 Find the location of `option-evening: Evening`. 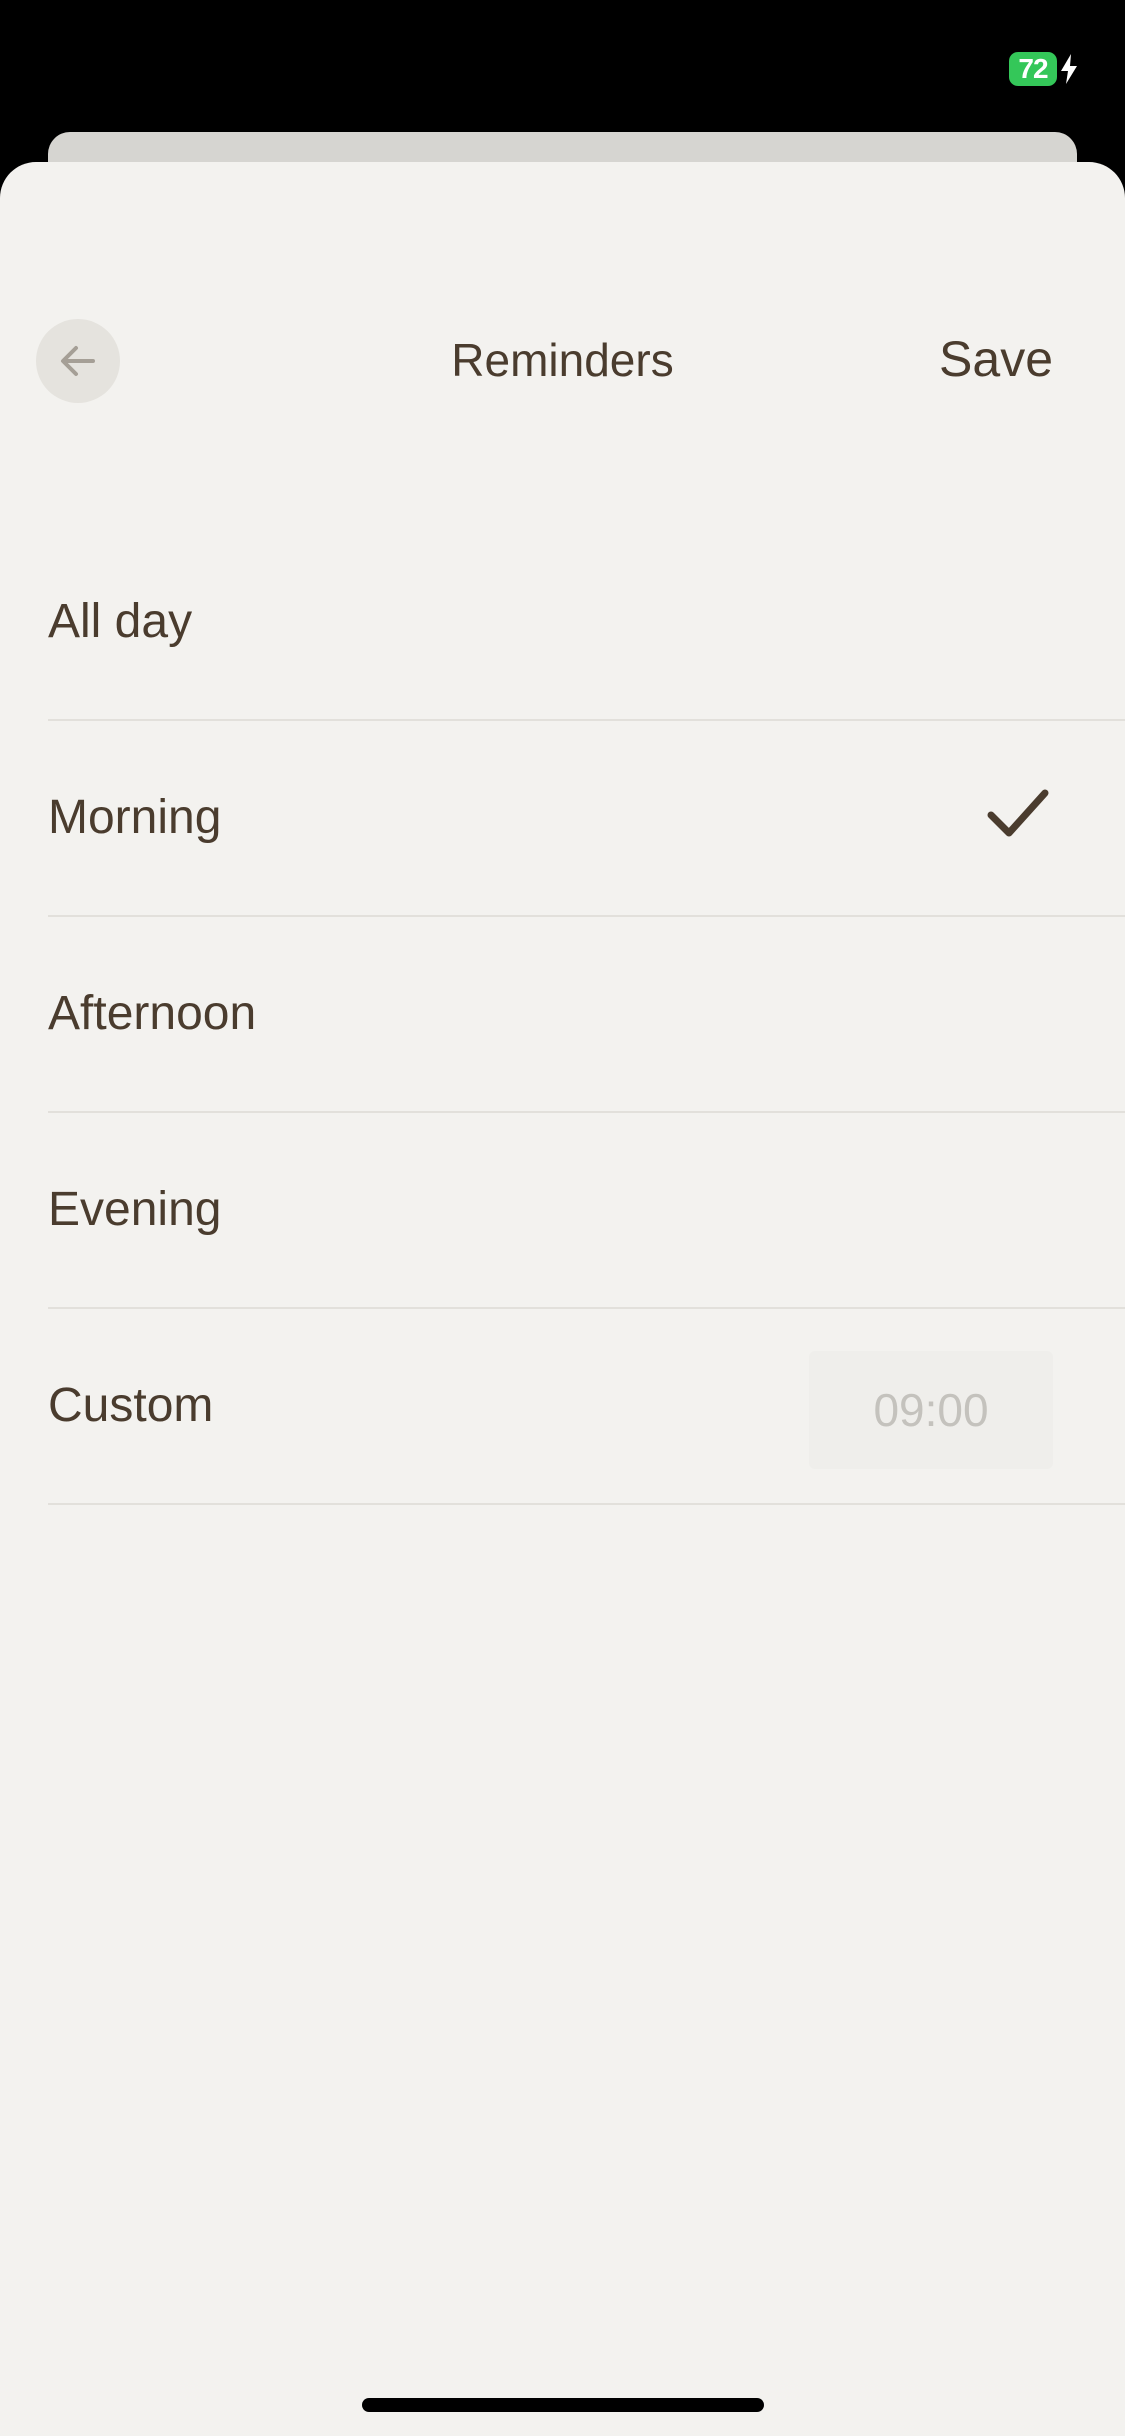

option-evening: Evening is located at coordinates (586, 1211).